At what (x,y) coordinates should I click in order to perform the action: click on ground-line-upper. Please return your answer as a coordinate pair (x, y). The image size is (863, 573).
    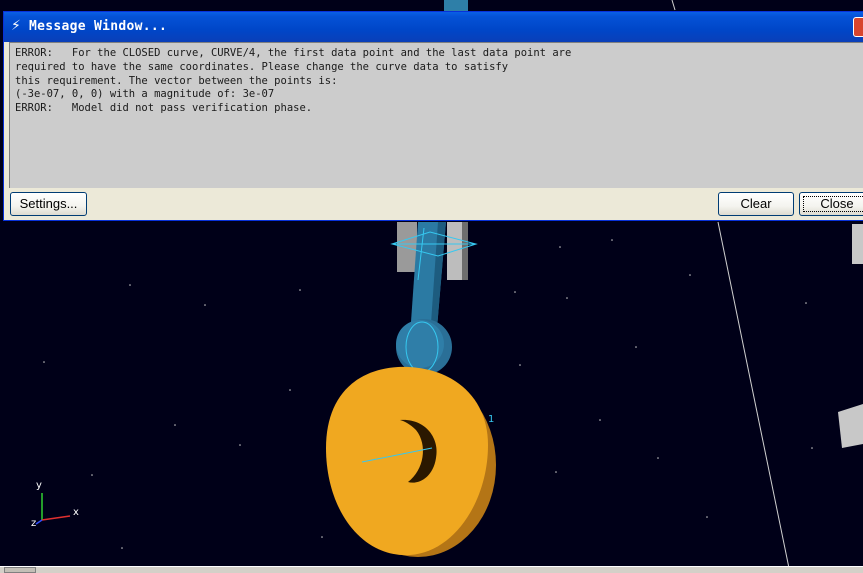
    Looking at the image, I should click on (673, 5).